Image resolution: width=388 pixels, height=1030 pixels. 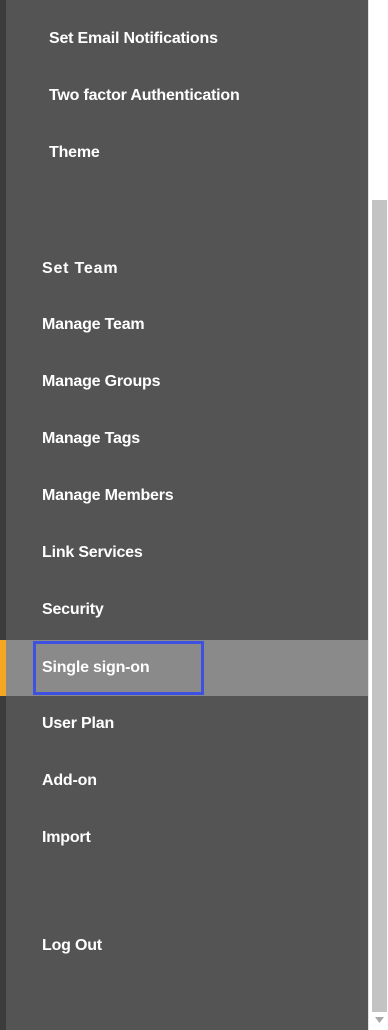 I want to click on sidebar-item-label: Single sign-on, so click(x=96, y=667).